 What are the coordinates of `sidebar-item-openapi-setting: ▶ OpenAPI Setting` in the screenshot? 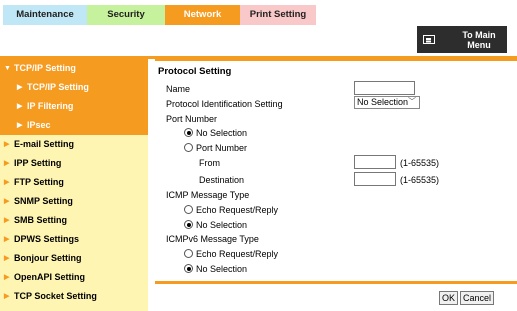 It's located at (74, 277).